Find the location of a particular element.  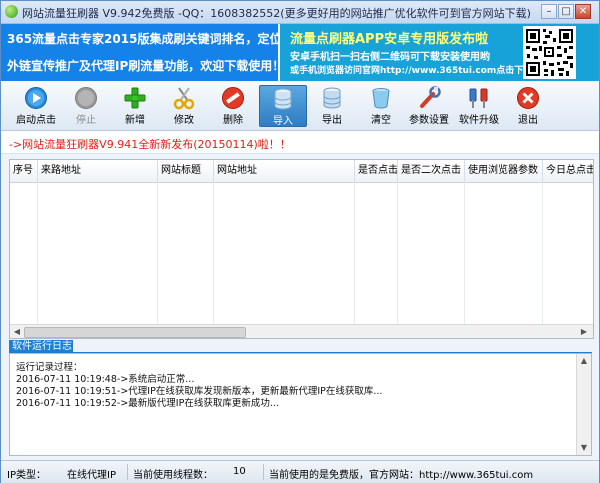

stop-circle-icon is located at coordinates (86, 98).